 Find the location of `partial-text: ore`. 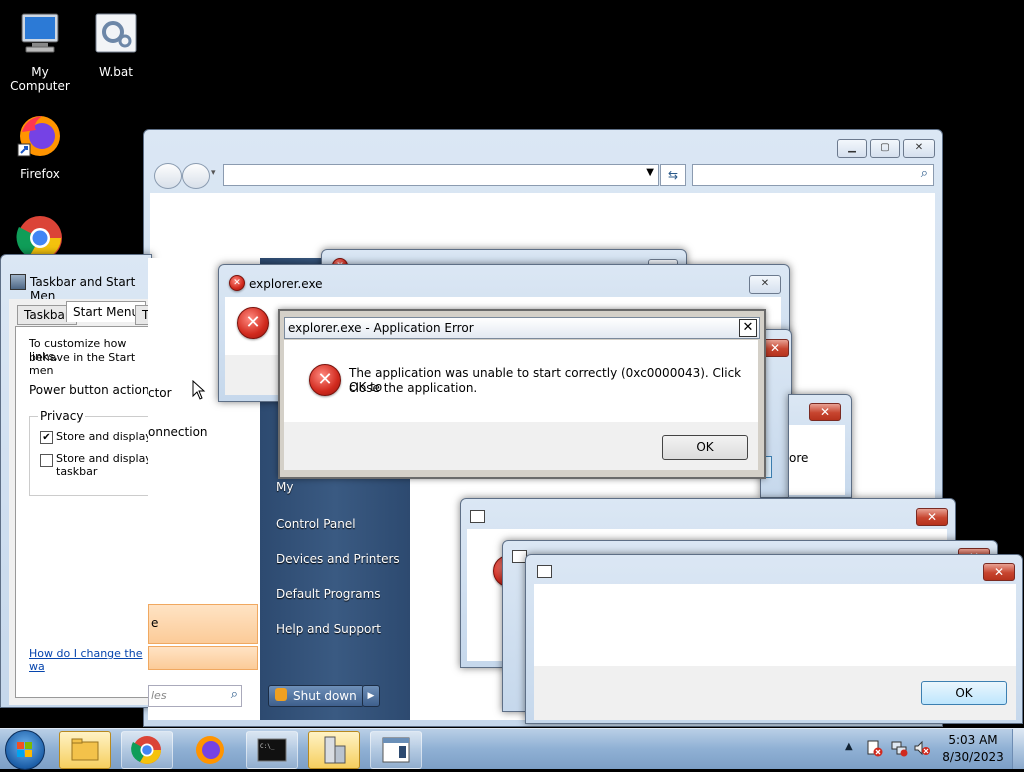

partial-text: ore is located at coordinates (799, 458).